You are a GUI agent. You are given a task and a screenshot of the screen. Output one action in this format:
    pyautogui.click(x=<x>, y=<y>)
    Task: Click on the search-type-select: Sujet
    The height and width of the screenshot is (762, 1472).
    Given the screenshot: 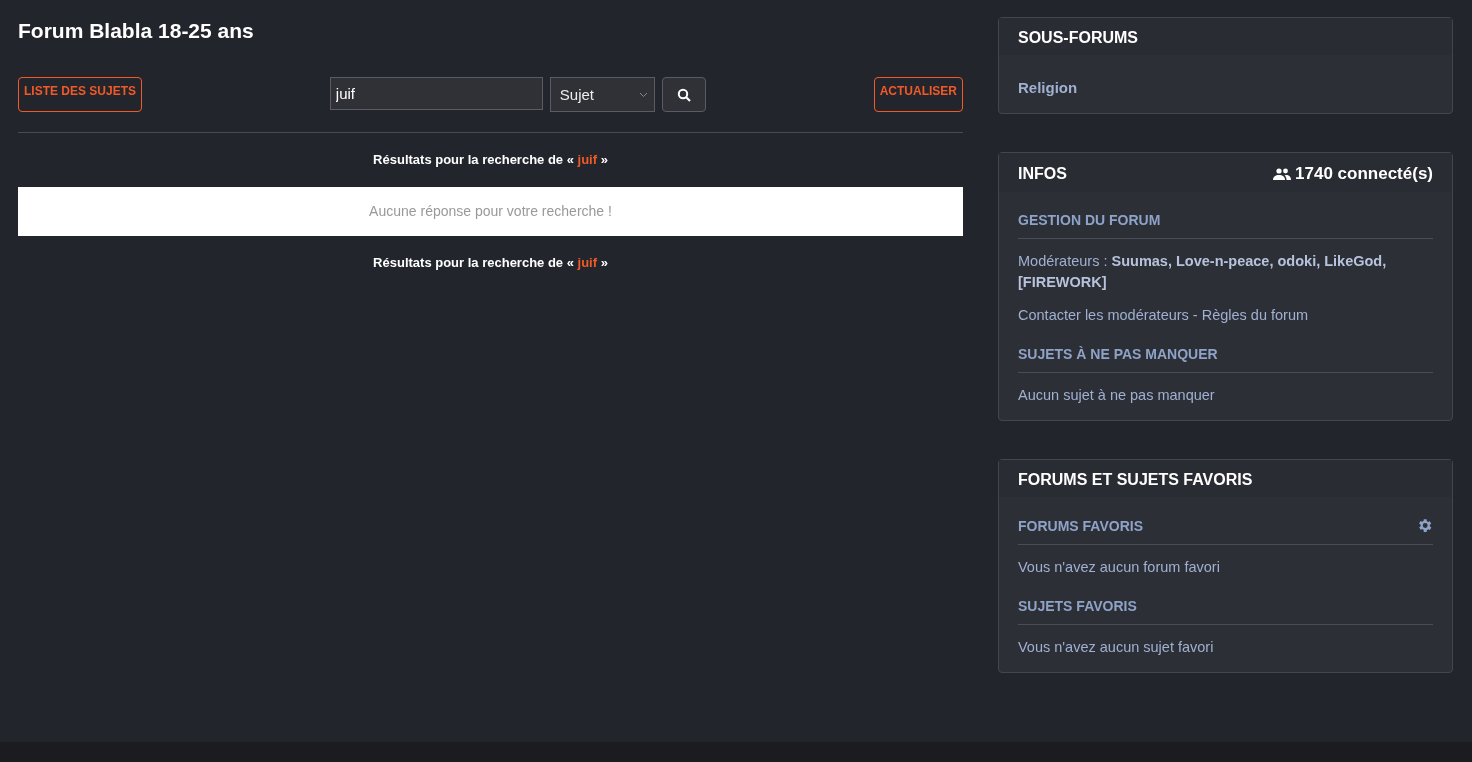 What is the action you would take?
    pyautogui.click(x=602, y=94)
    